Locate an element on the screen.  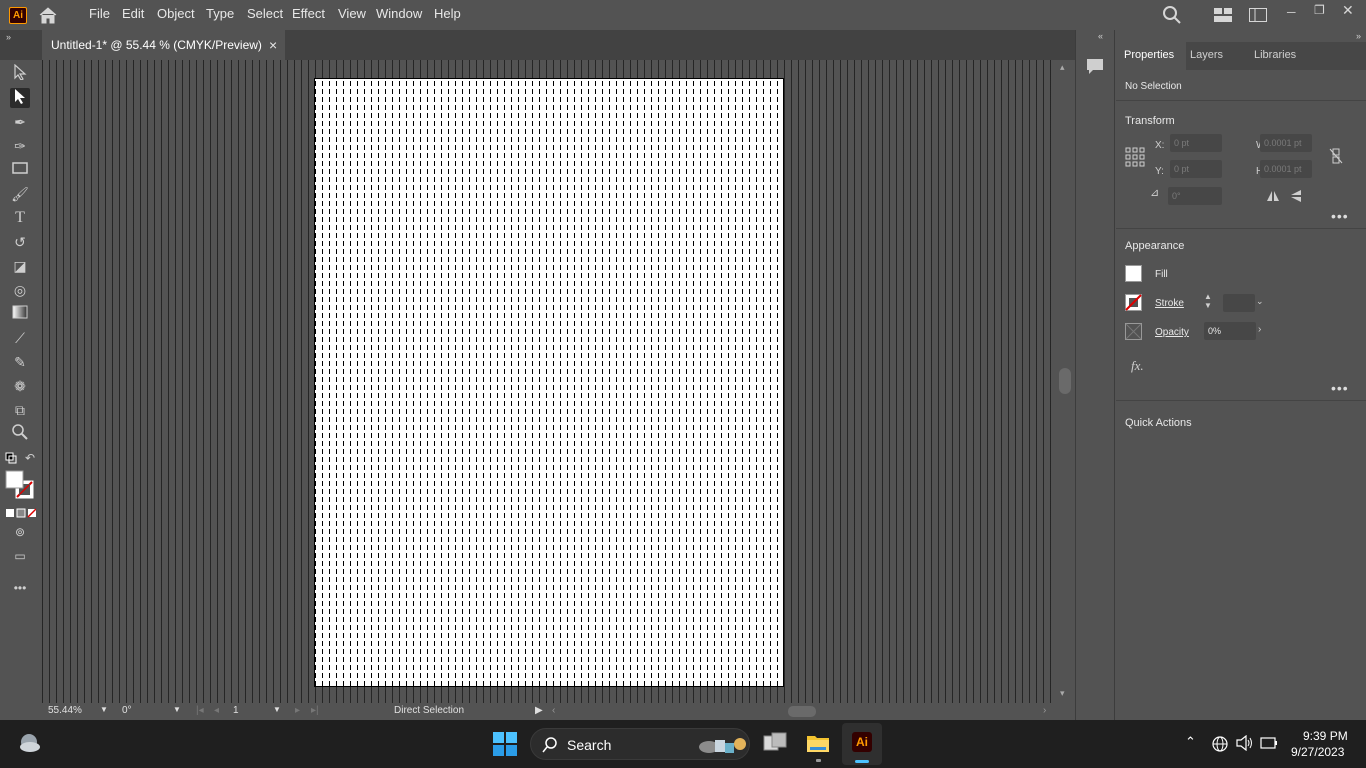
rectangle-tool-icon is located at coordinates (20, 170).